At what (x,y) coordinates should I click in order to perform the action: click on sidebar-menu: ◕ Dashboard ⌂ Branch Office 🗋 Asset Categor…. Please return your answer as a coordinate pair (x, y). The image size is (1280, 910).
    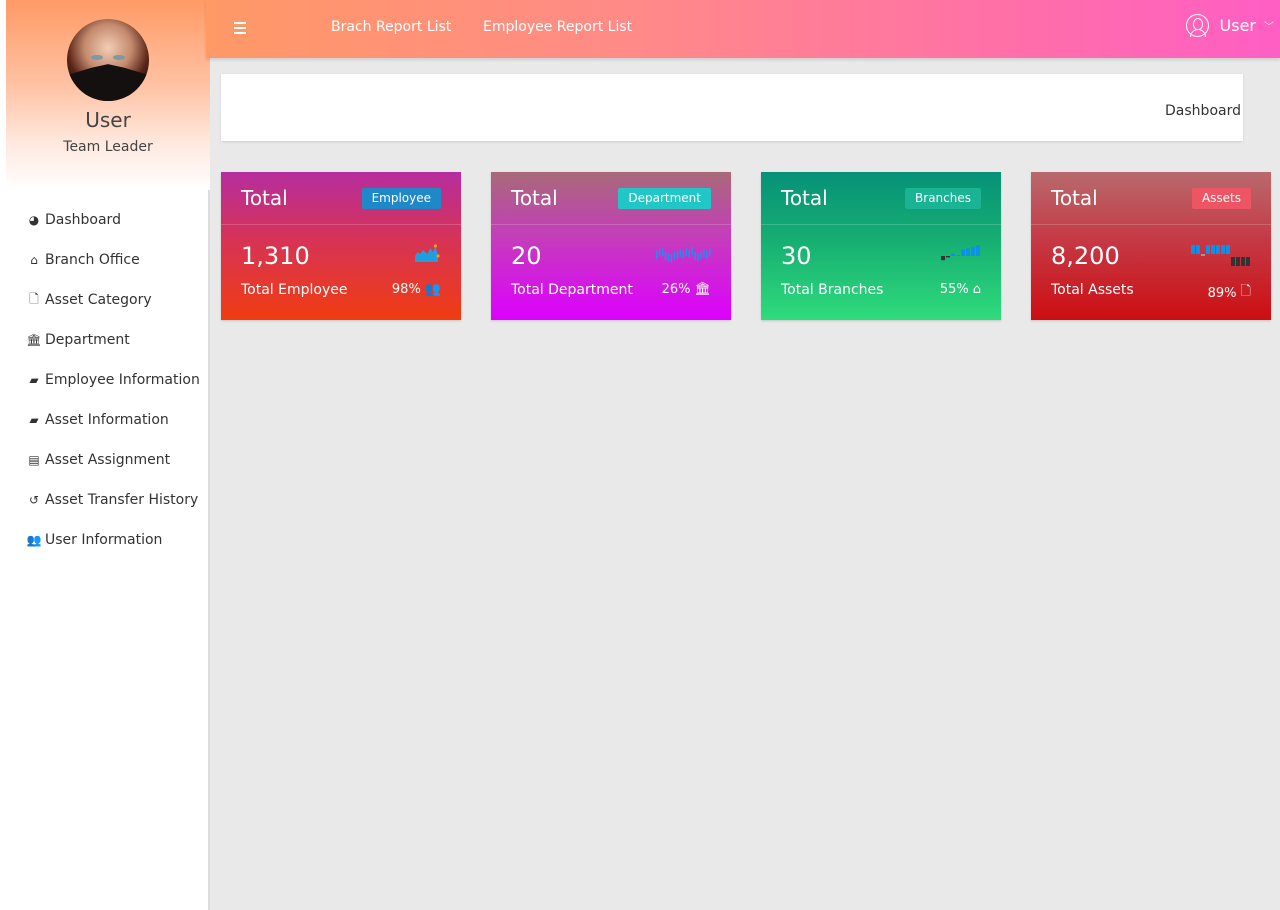
    Looking at the image, I should click on (104, 380).